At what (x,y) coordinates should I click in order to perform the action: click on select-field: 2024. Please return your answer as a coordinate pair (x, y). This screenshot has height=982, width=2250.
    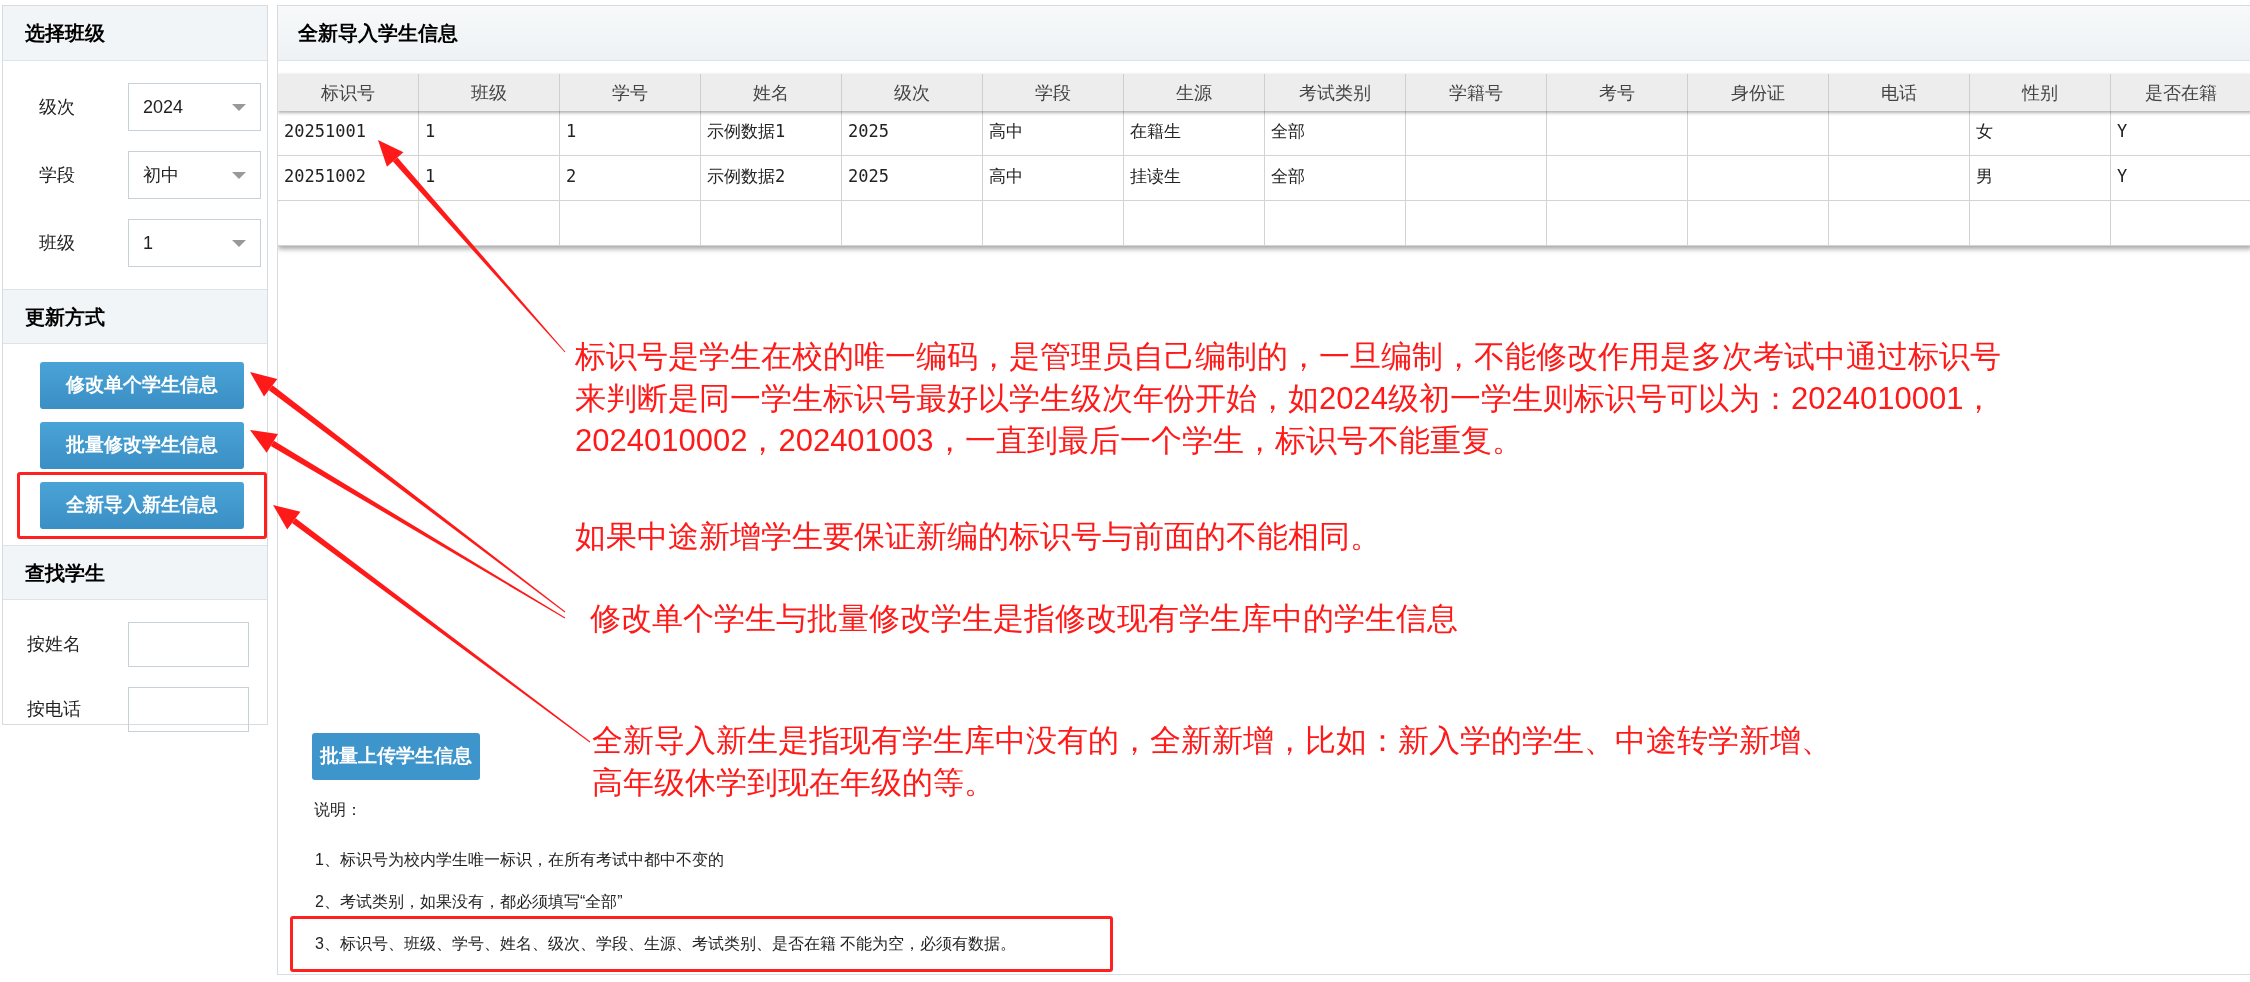
    Looking at the image, I should click on (194, 107).